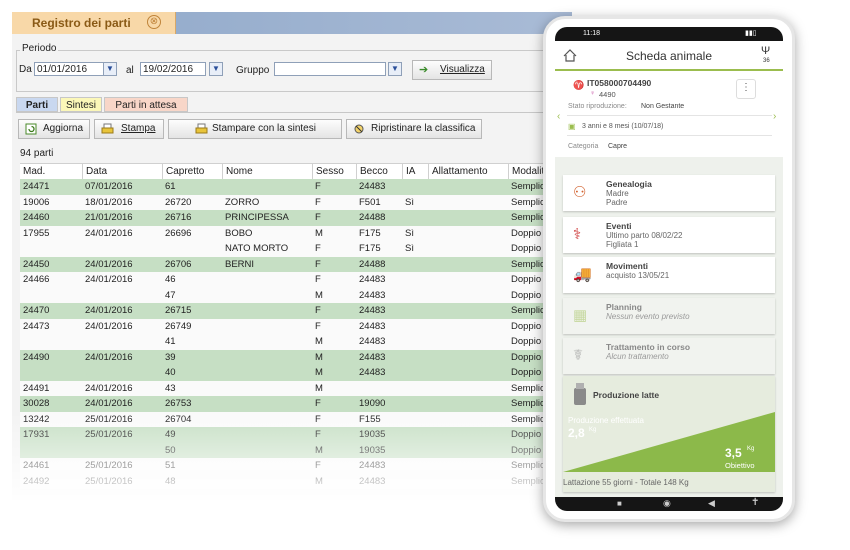 The height and width of the screenshot is (550, 850). I want to click on to-date-dropdown-icon: ▼, so click(216, 69).